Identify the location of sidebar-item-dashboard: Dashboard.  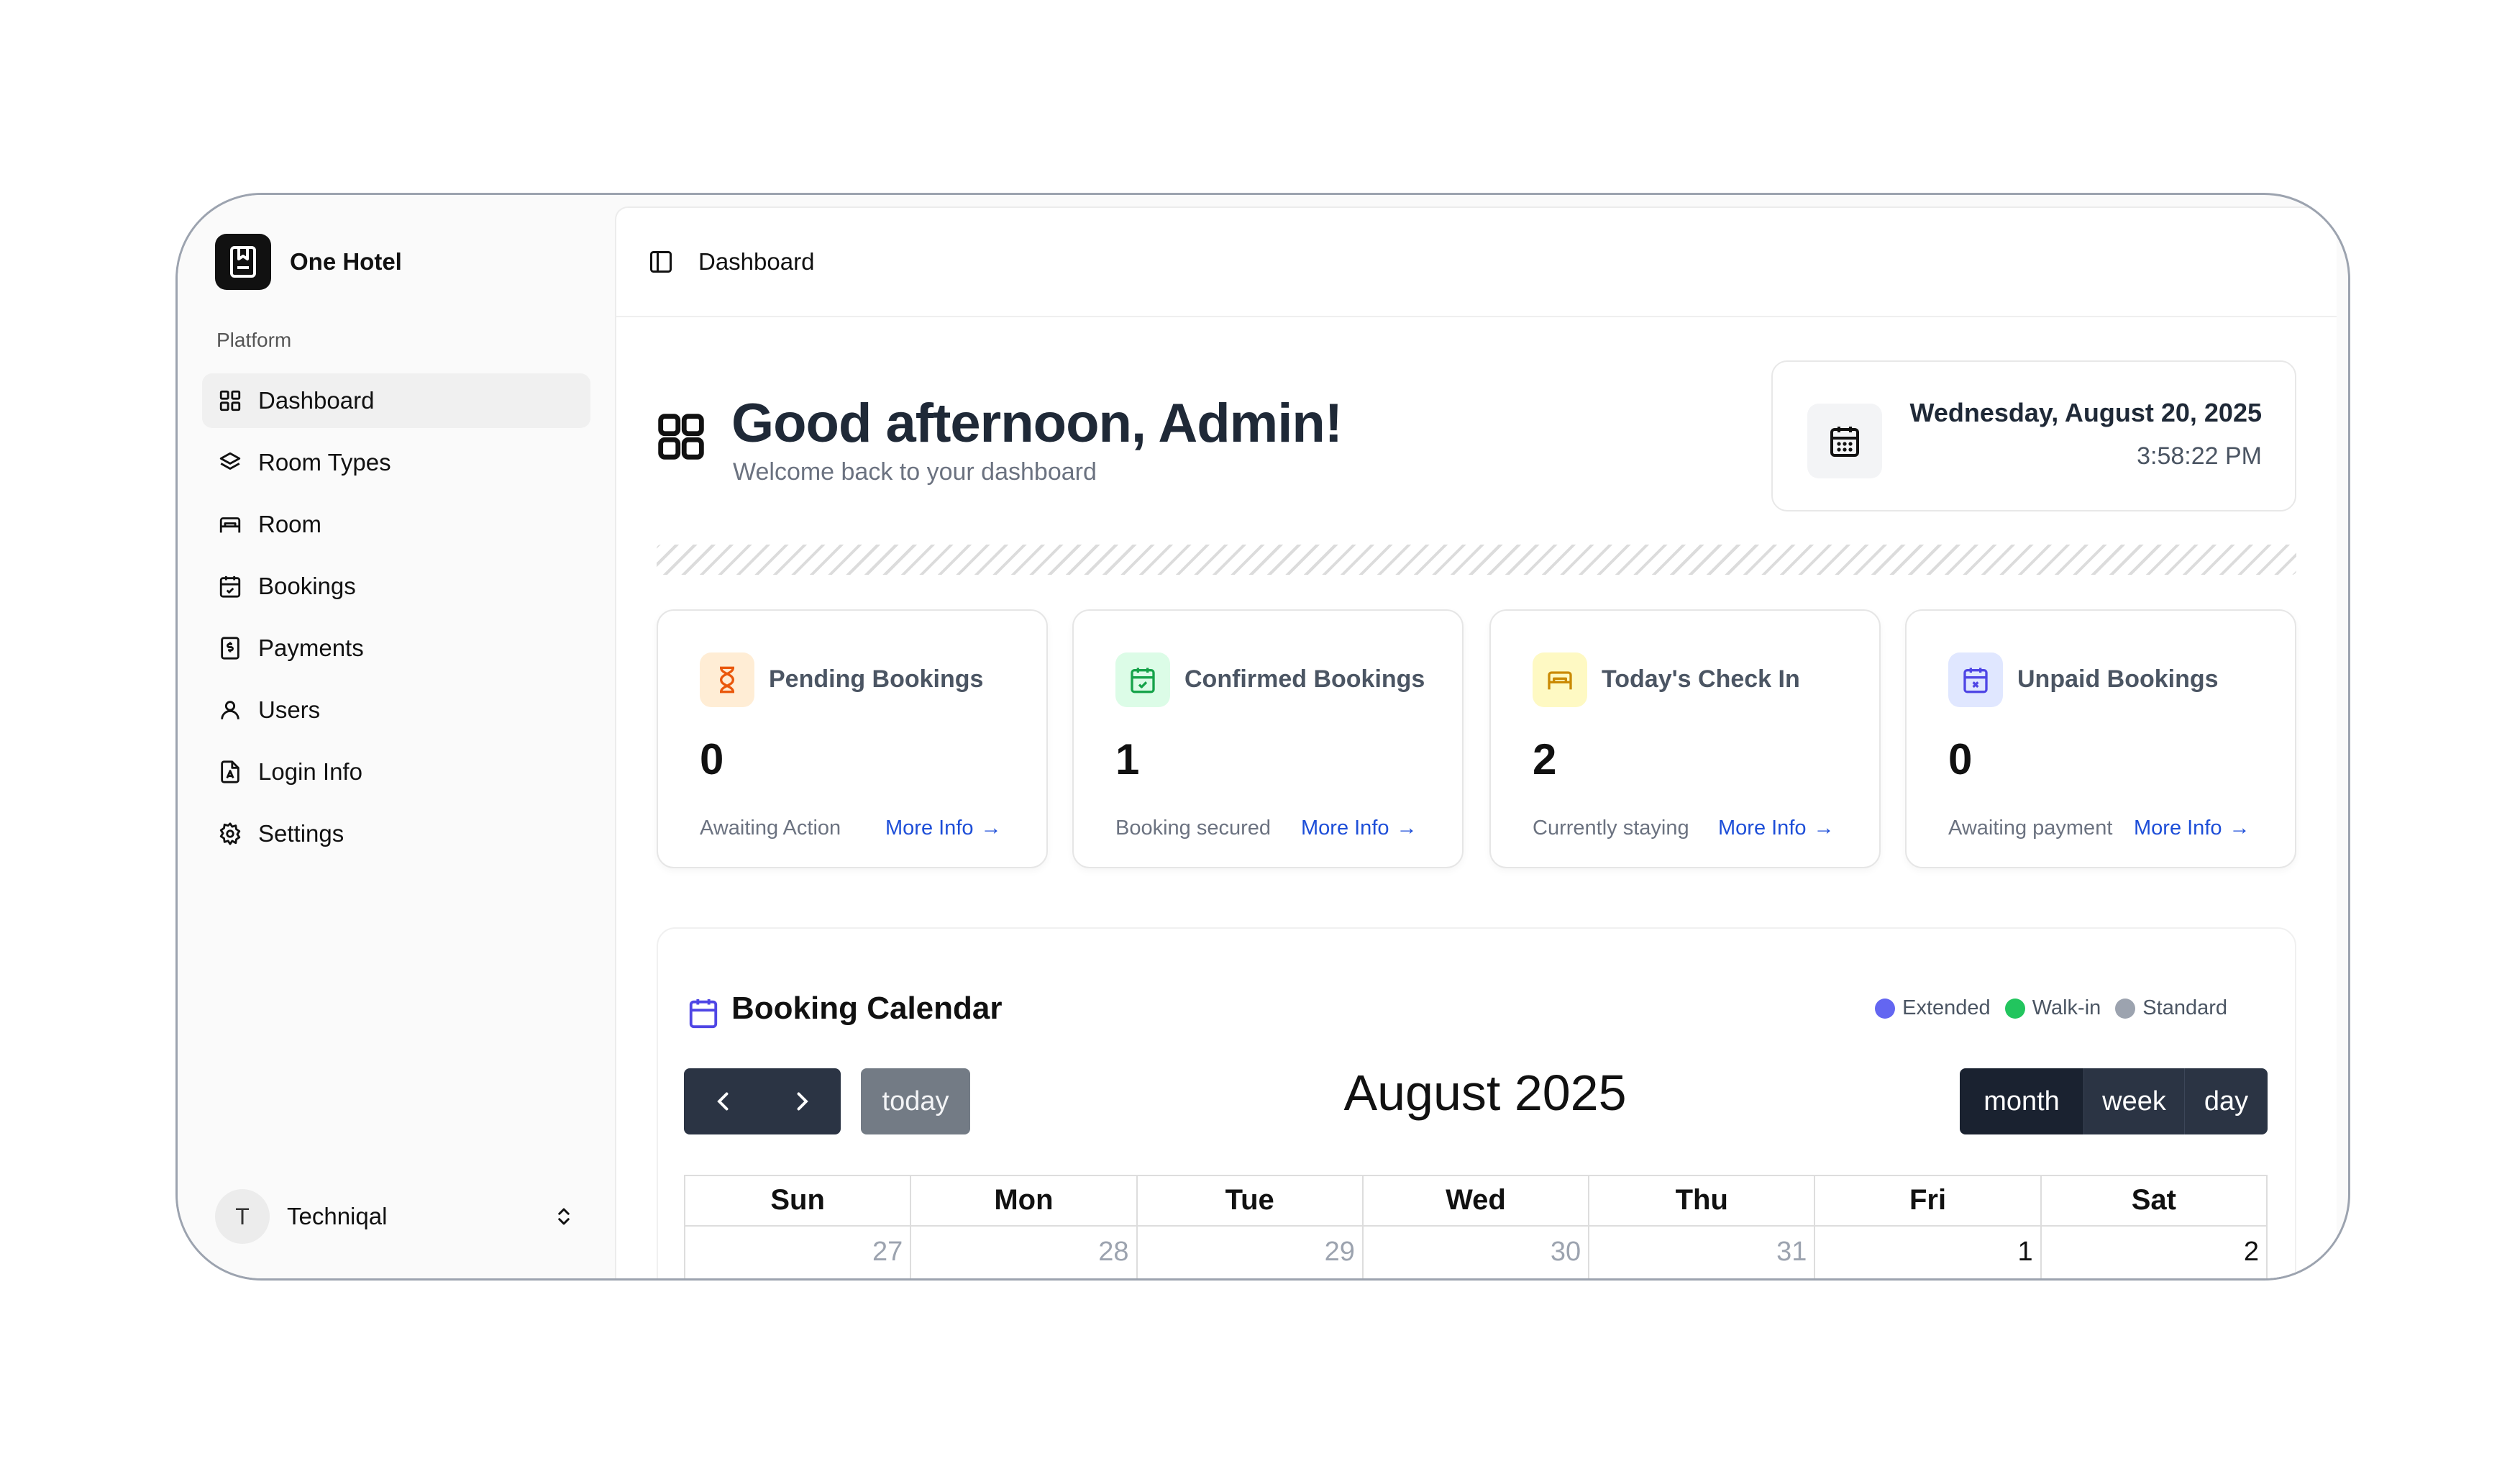
(396, 400).